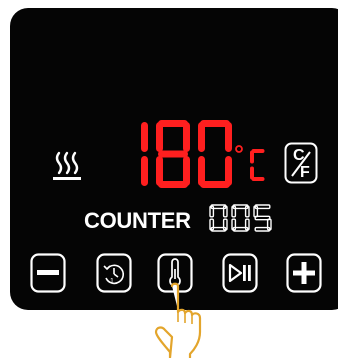 The image size is (338, 358). What do you see at coordinates (301, 163) in the screenshot?
I see `celsius-fahrenheit-toggle-button: C F` at bounding box center [301, 163].